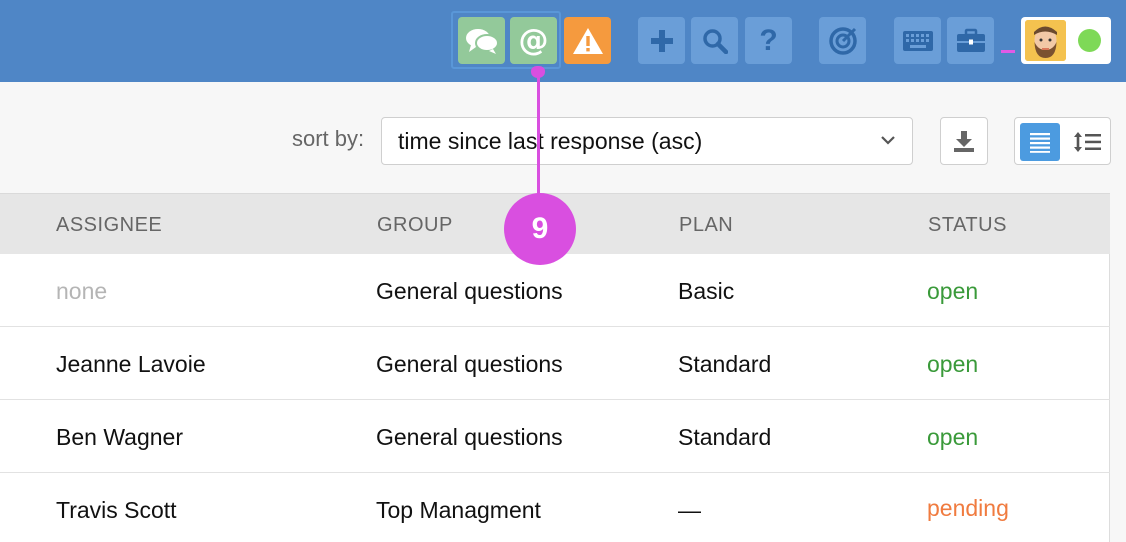  I want to click on list-view-button, so click(1040, 142).